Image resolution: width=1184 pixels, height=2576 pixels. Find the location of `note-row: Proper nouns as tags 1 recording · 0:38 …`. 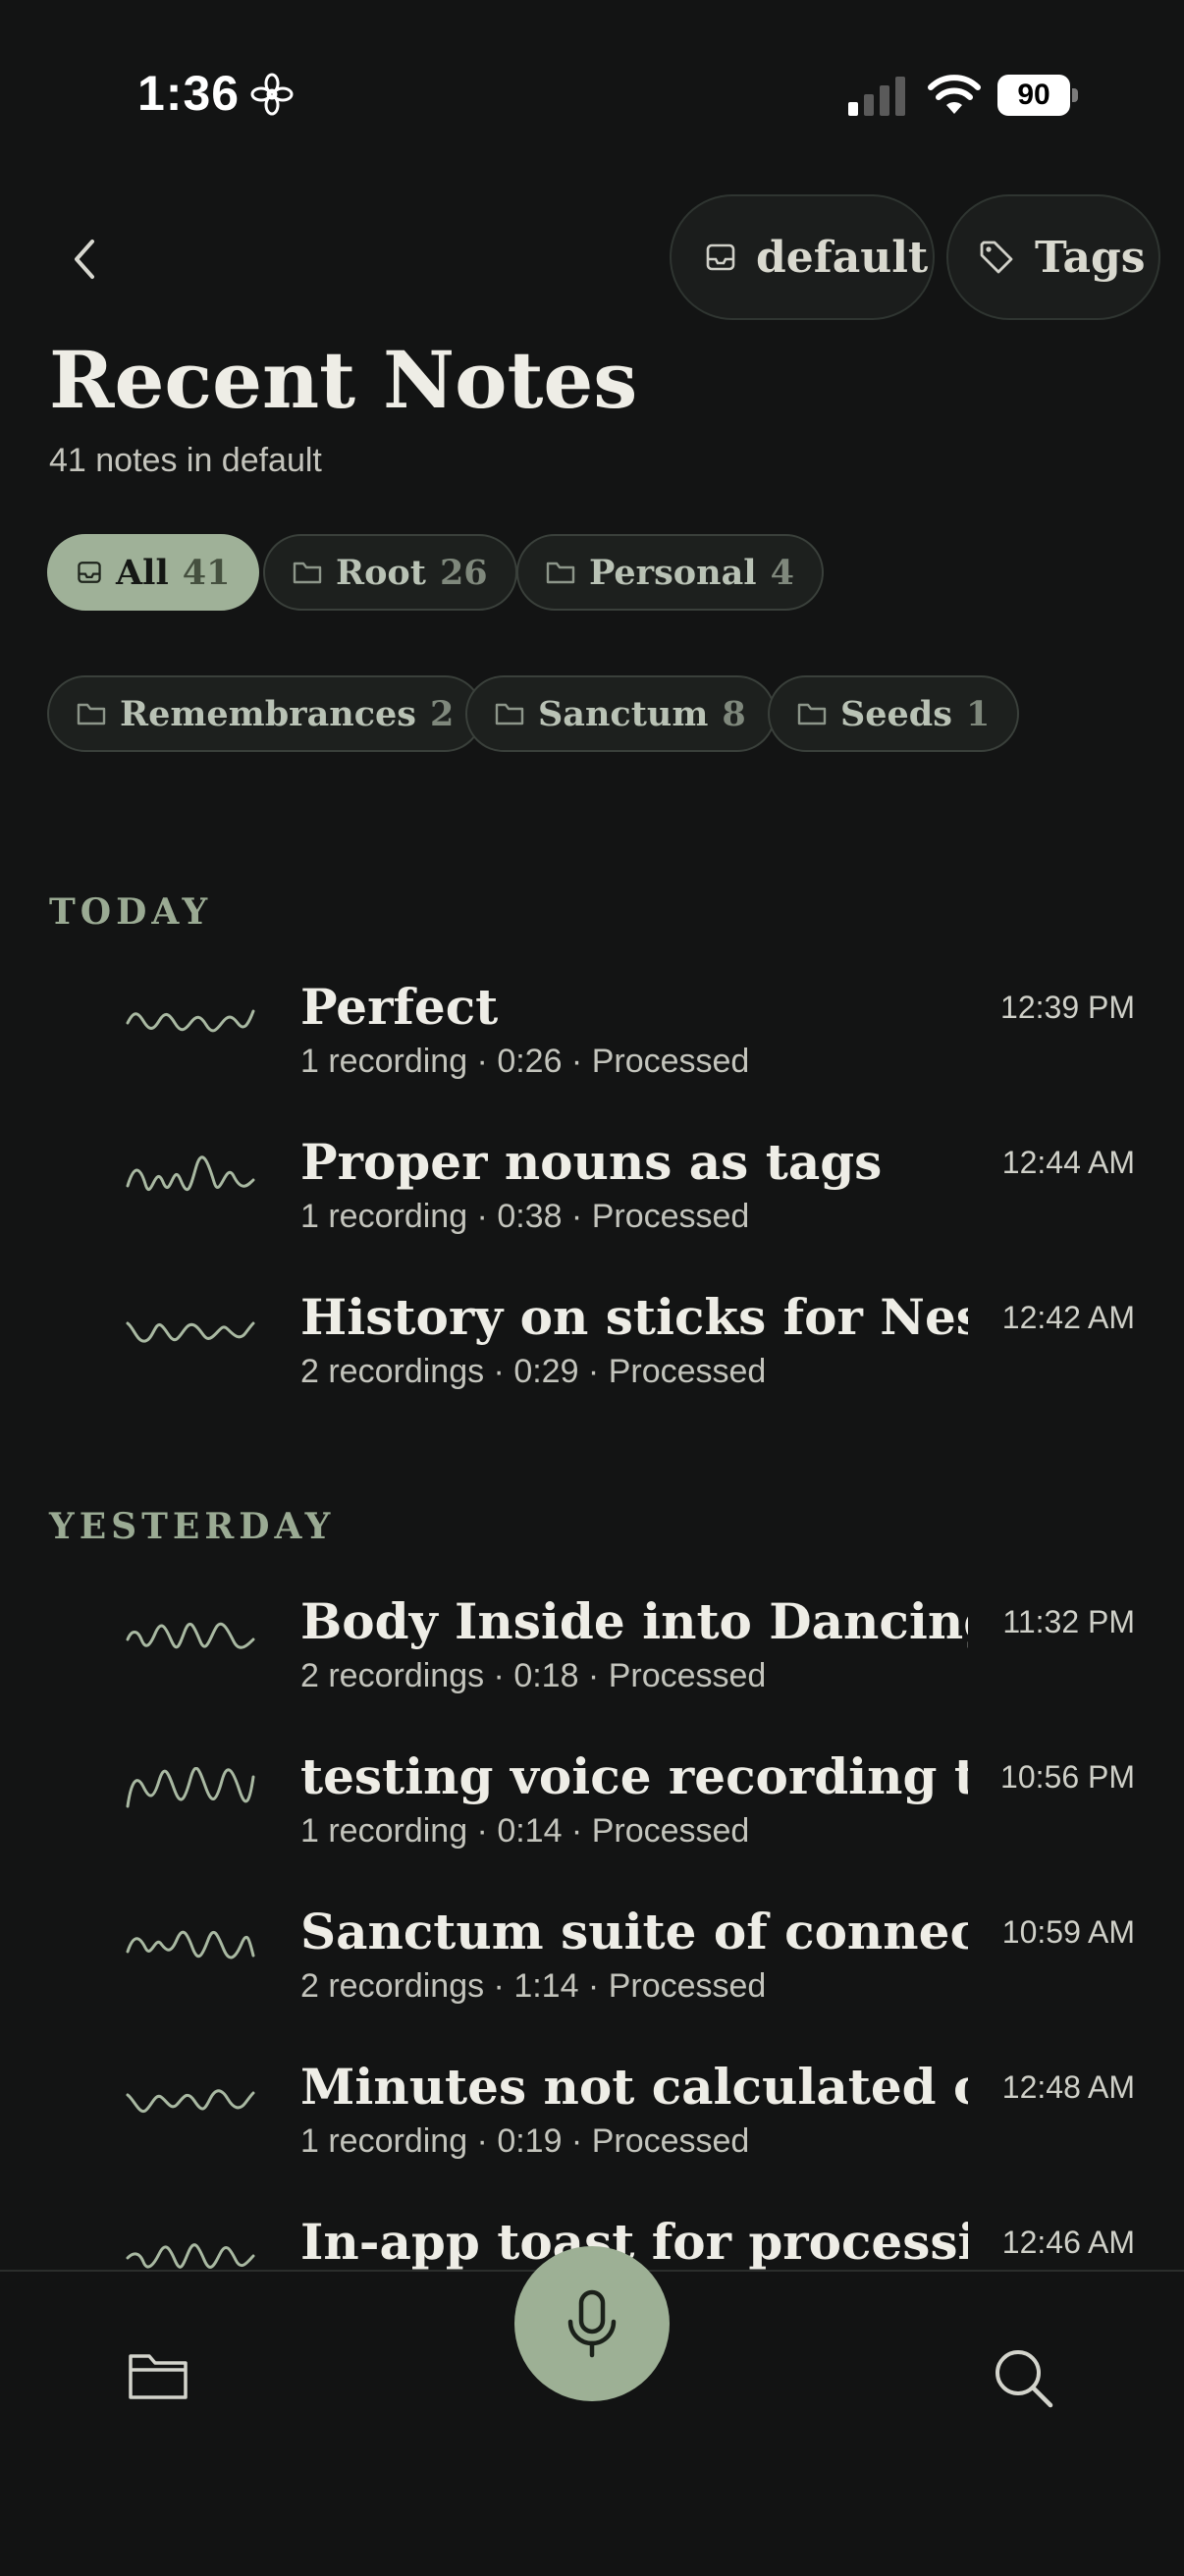

note-row: Proper nouns as tags 1 recording · 0:38 … is located at coordinates (592, 1206).